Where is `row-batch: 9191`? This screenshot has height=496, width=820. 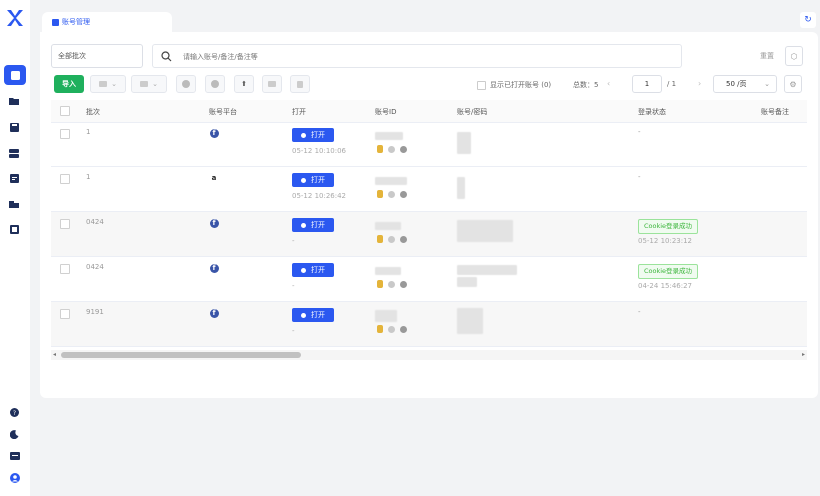
row-batch: 9191 is located at coordinates (95, 312).